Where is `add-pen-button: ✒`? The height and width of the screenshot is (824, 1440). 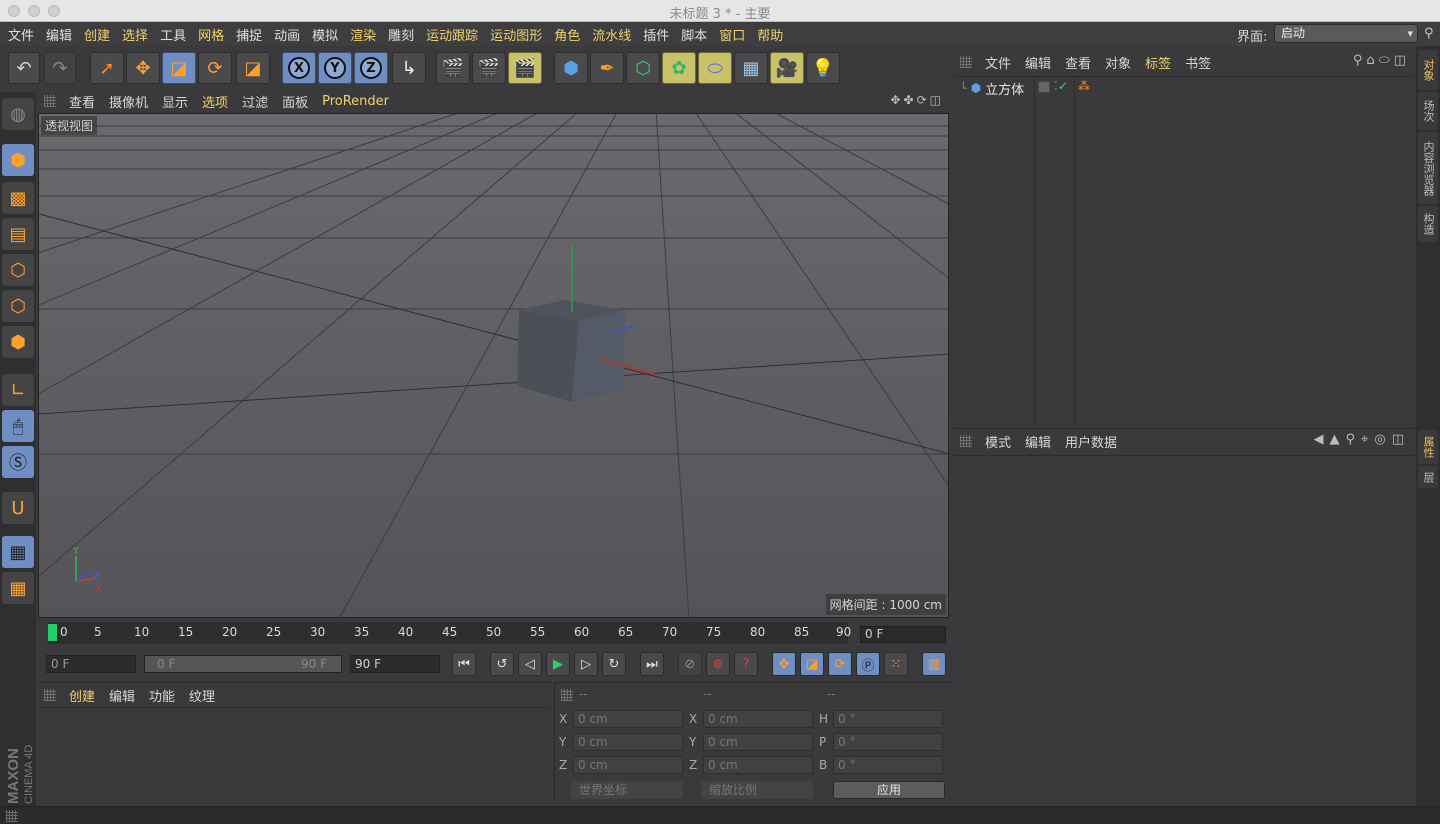 add-pen-button: ✒ is located at coordinates (607, 68).